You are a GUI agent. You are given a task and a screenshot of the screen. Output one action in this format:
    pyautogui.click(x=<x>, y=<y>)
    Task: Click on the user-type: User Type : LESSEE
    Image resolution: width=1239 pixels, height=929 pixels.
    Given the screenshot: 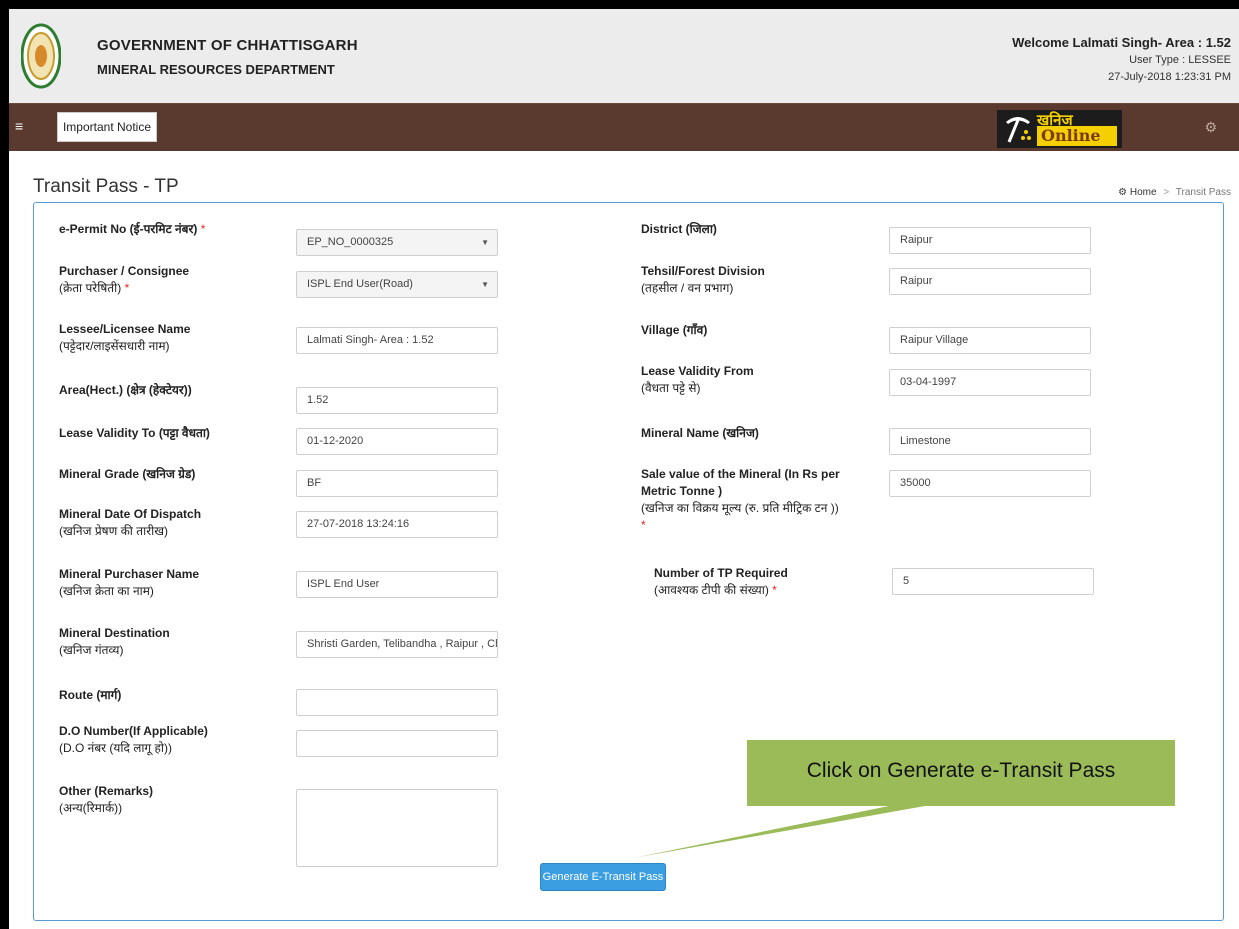 What is the action you would take?
    pyautogui.click(x=1180, y=60)
    